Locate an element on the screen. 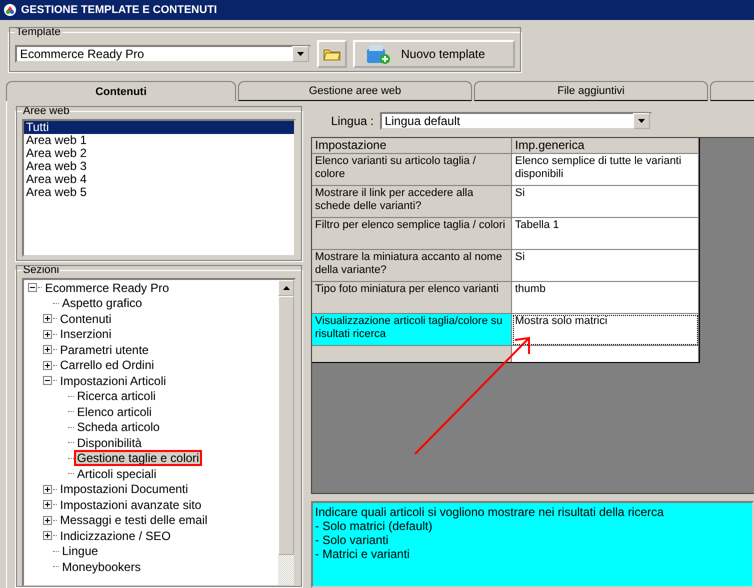 The height and width of the screenshot is (588, 754). new-template-button: Nuovo template is located at coordinates (434, 54).